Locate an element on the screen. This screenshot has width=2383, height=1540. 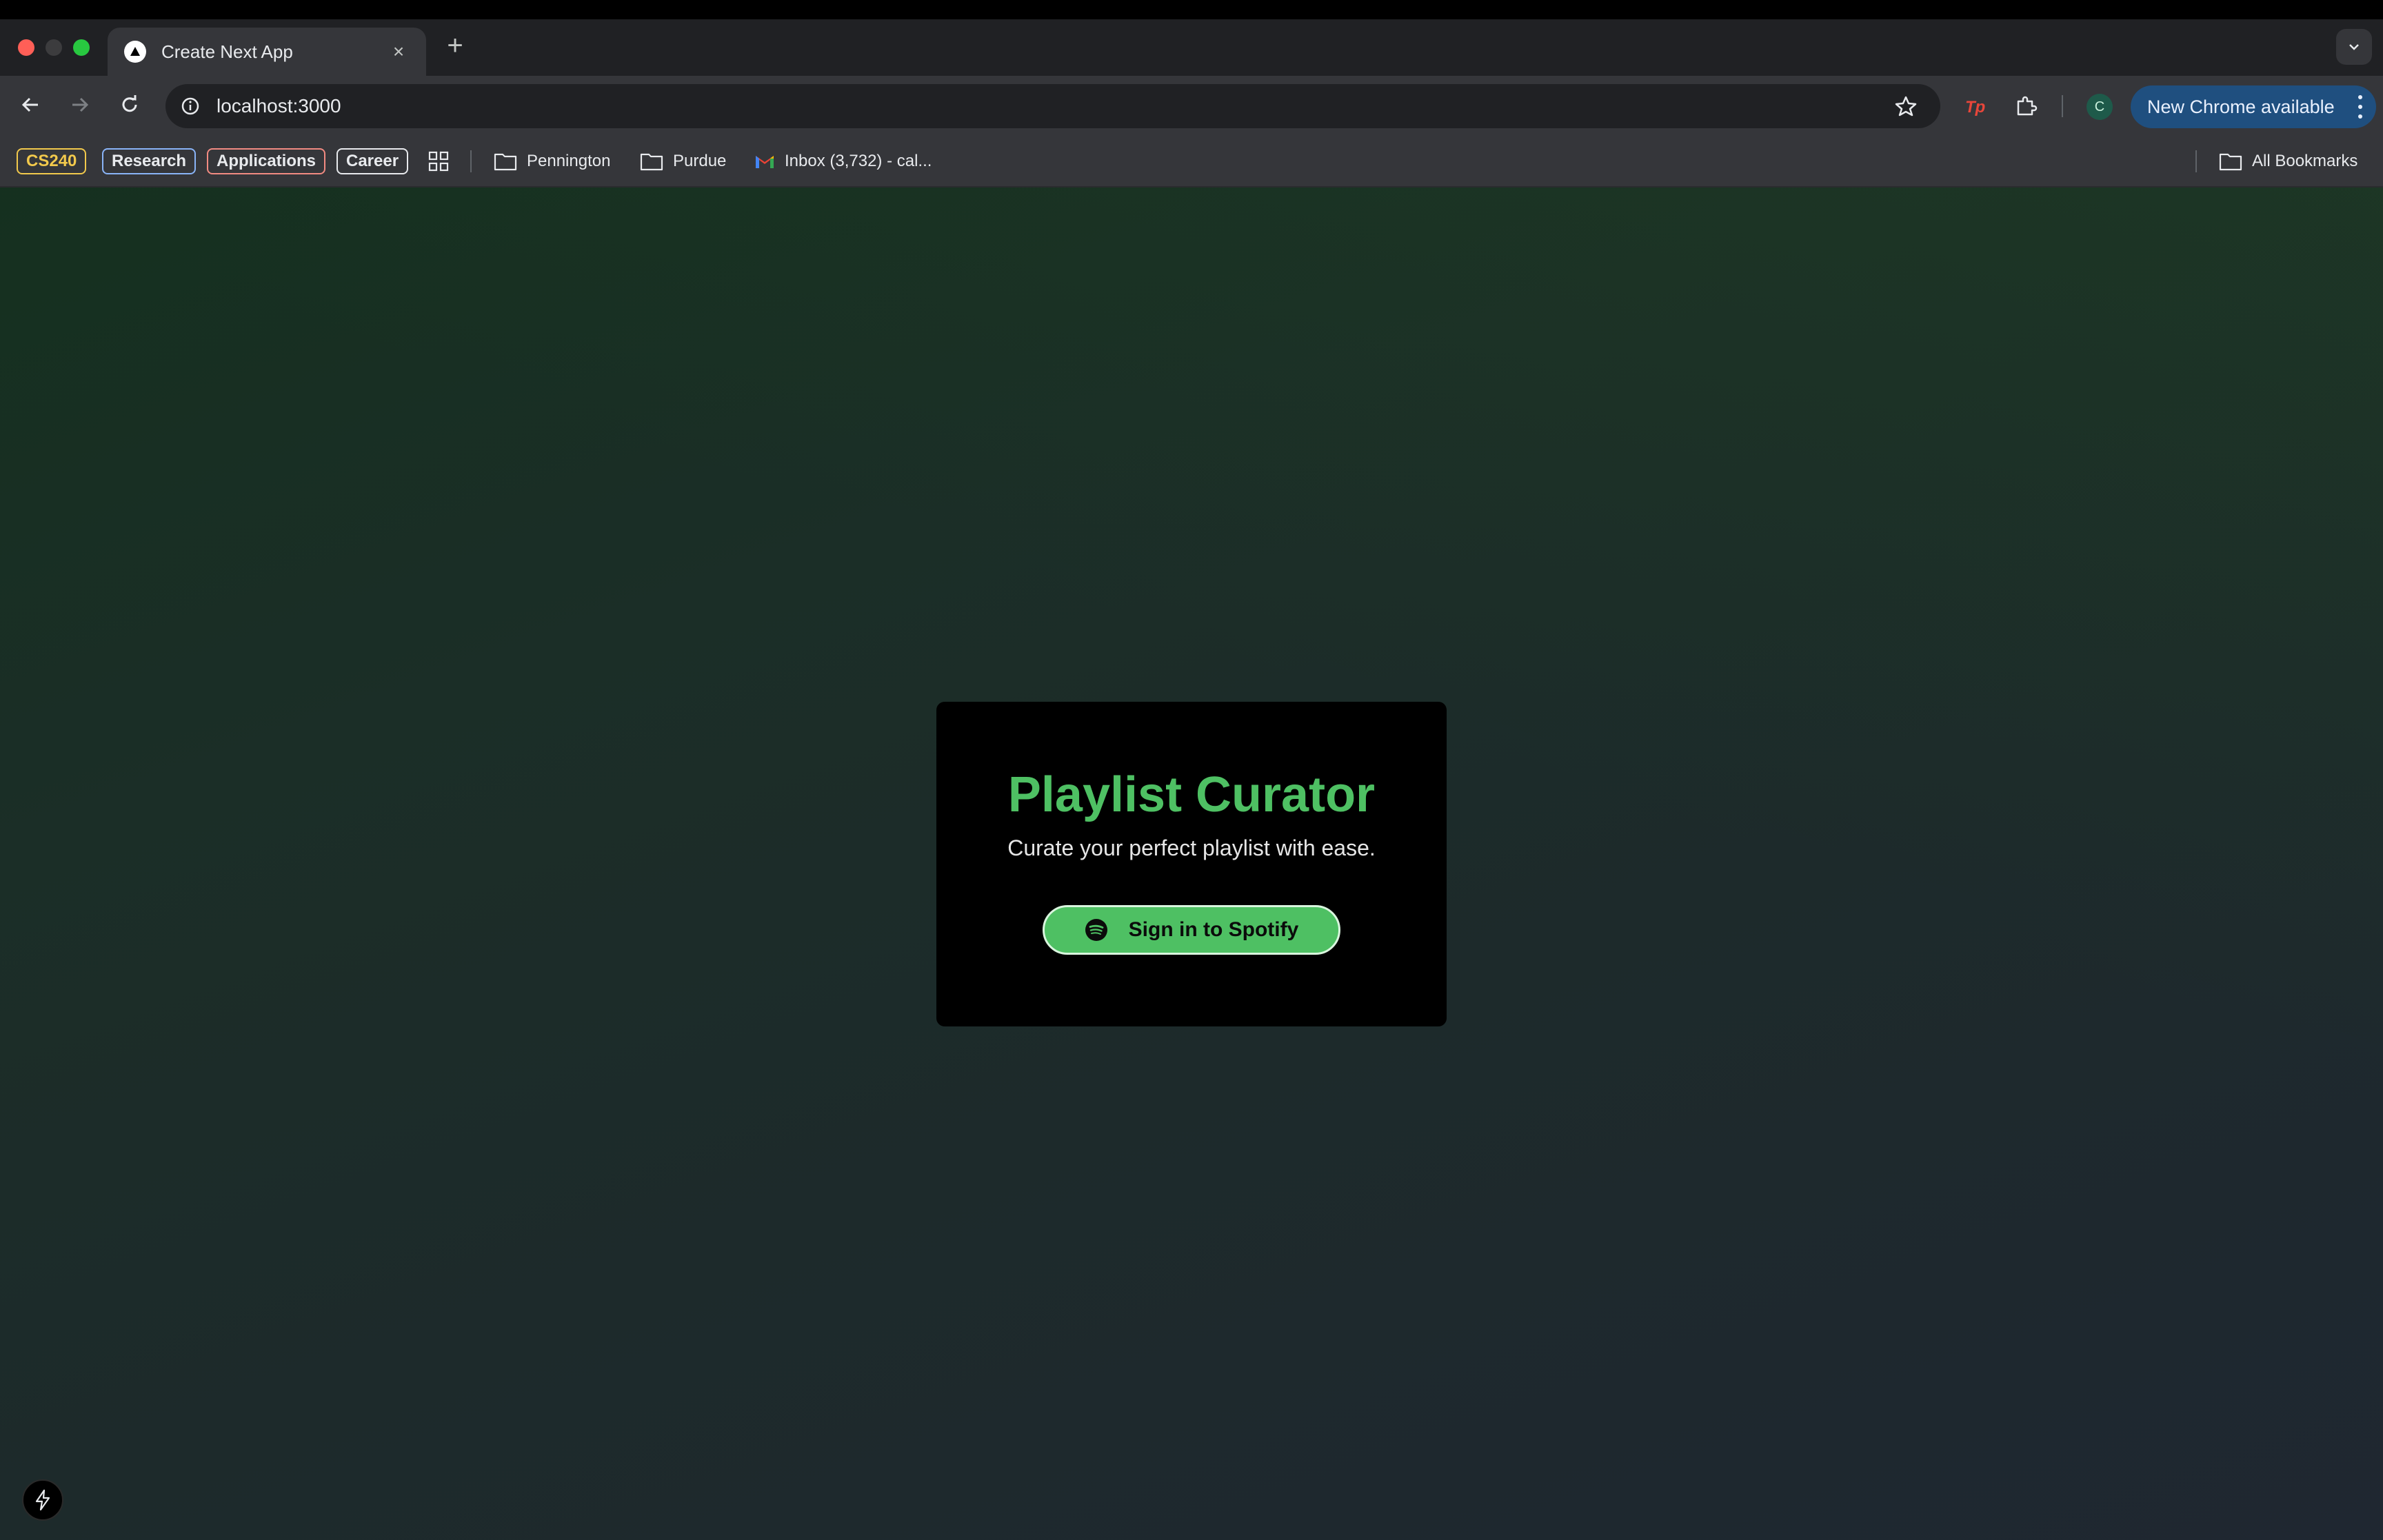
tab-close-icon: × is located at coordinates (399, 52).